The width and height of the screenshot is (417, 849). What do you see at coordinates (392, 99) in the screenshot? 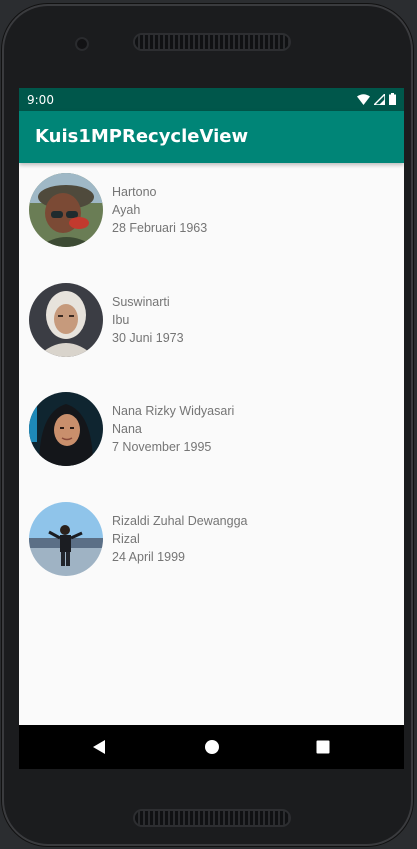
I see `battery-icon` at bounding box center [392, 99].